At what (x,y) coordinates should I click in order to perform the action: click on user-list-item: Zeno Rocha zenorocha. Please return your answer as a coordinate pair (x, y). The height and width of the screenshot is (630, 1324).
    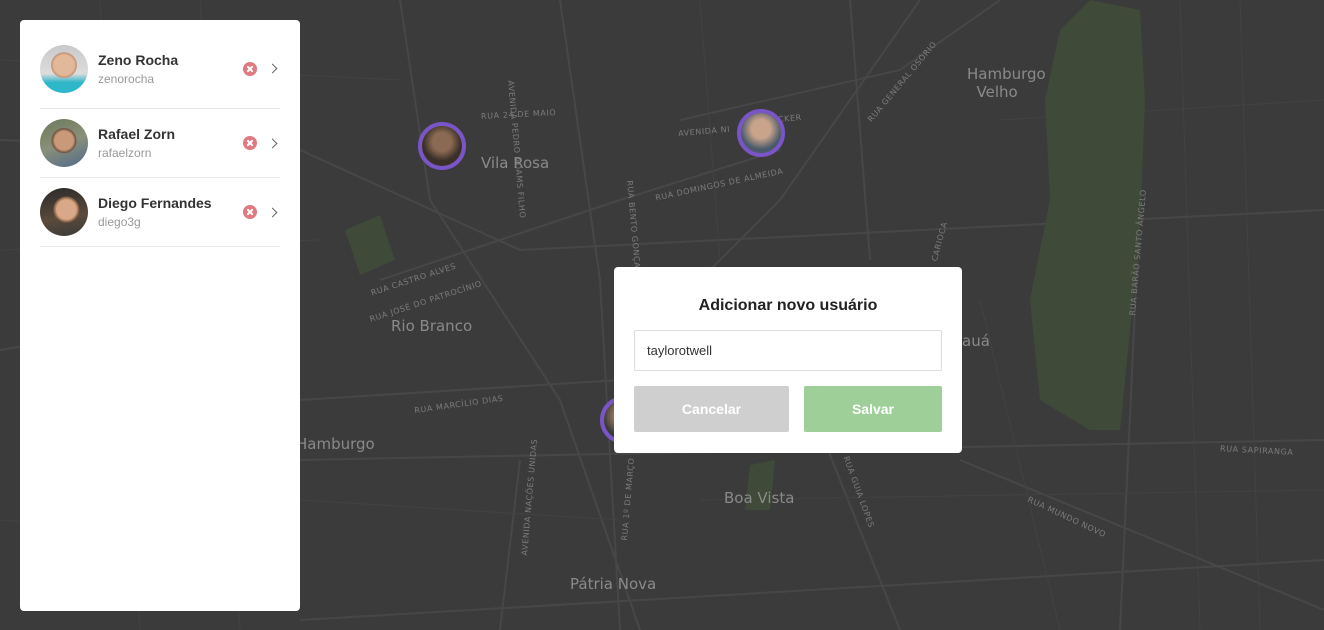
    Looking at the image, I should click on (160, 69).